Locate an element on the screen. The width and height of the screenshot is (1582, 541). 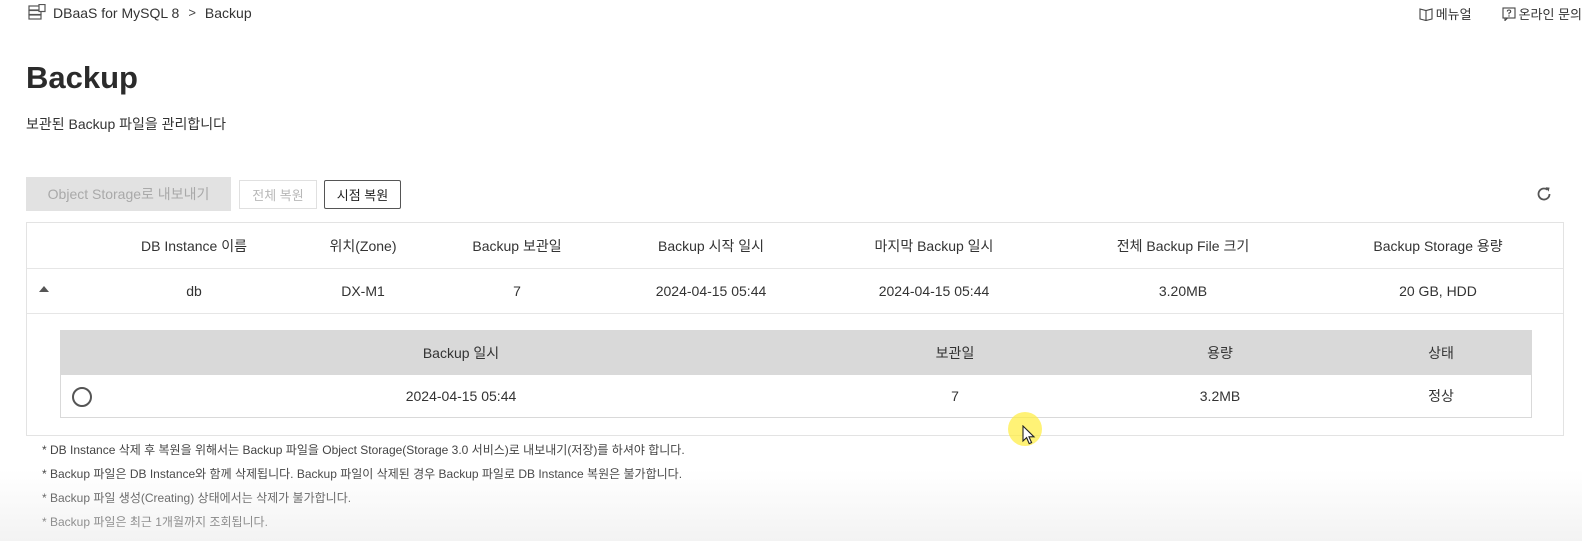
manual-link-label: 메뉴얼 is located at coordinates (1453, 14).